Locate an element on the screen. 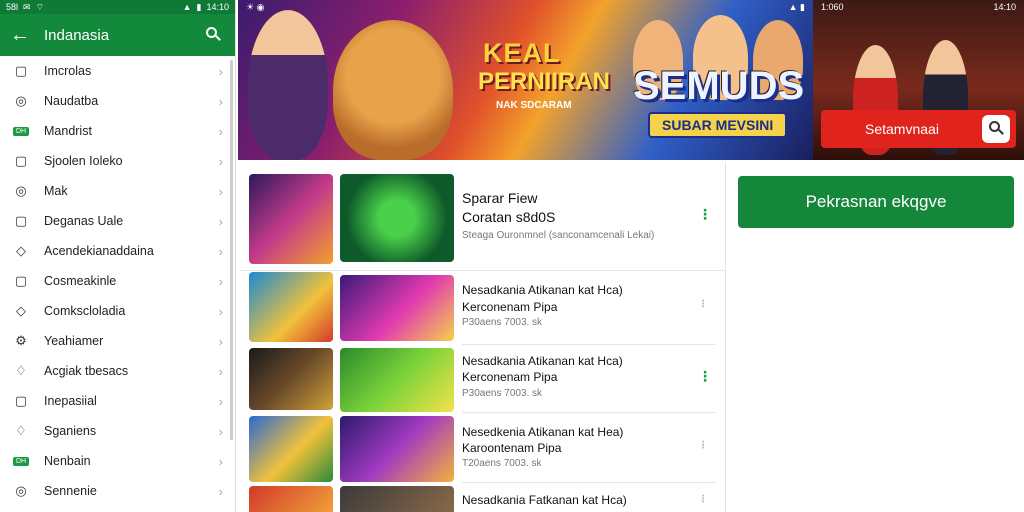 Image resolution: width=1024 pixels, height=512 pixels. drawer-item-label: Nenbain is located at coordinates (67, 461).